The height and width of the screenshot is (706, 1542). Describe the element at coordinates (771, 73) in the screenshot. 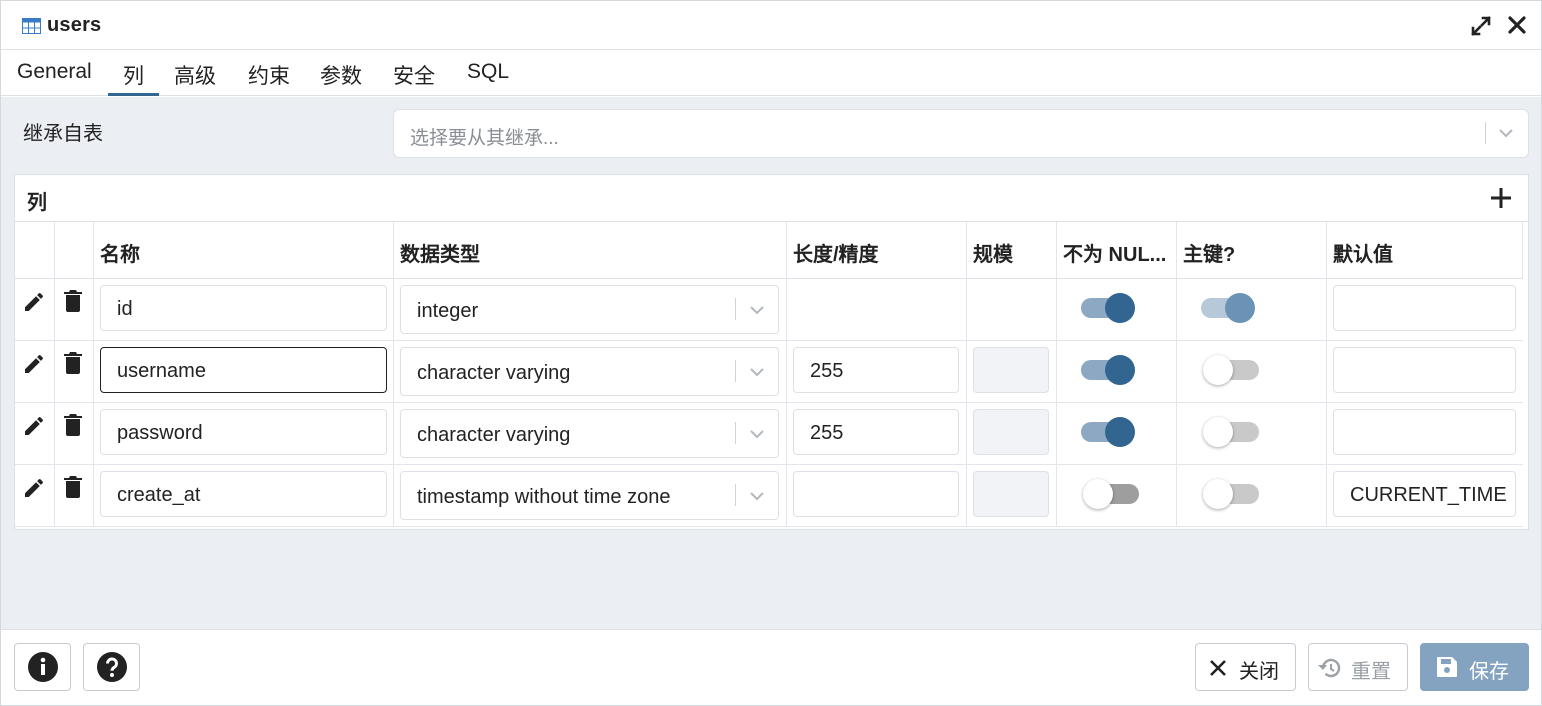

I see `tab-bar: General 列 高级 约束 参数 安全 SQL` at that location.